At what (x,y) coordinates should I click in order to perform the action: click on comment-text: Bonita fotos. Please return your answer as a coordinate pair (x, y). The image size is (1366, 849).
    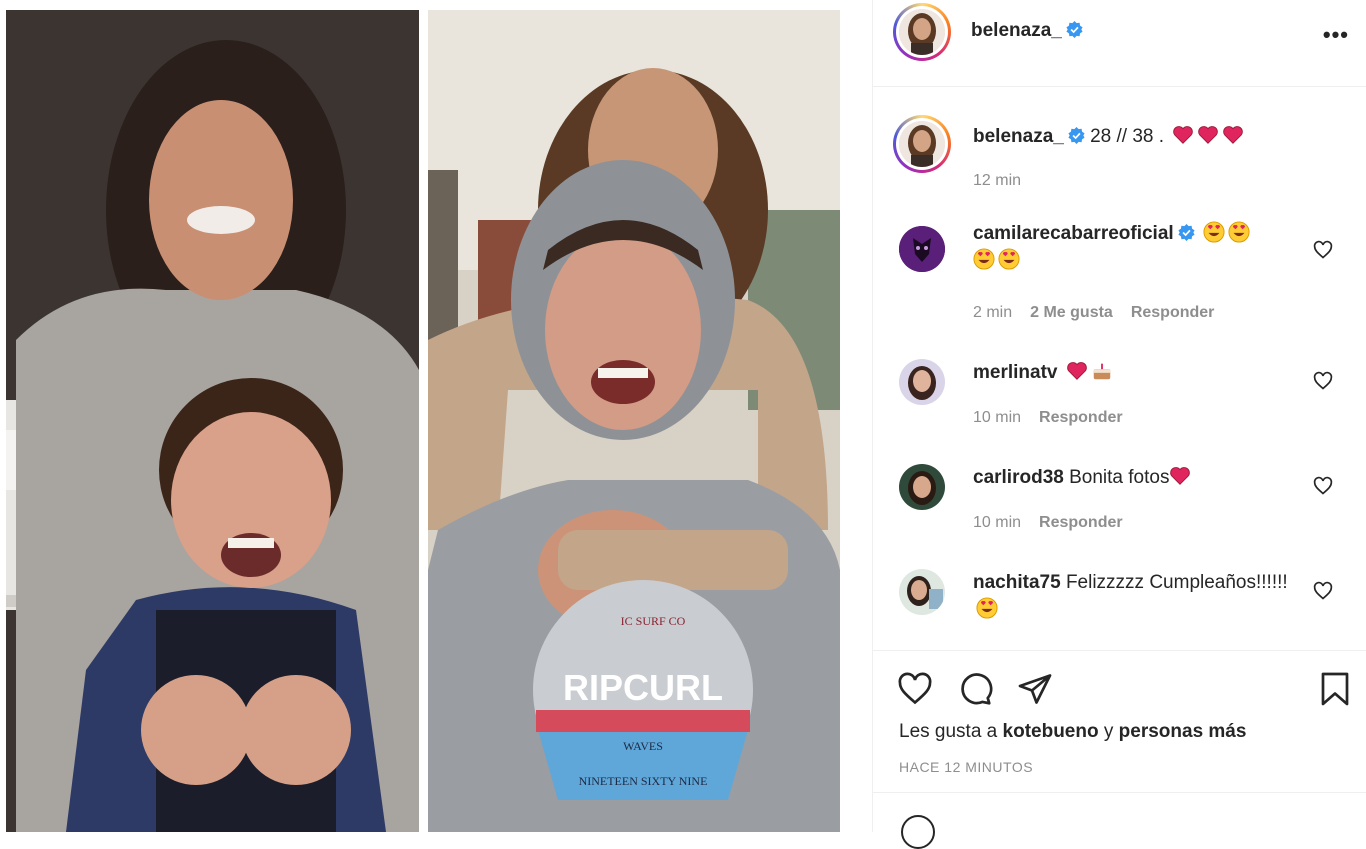
    Looking at the image, I should click on (1119, 477).